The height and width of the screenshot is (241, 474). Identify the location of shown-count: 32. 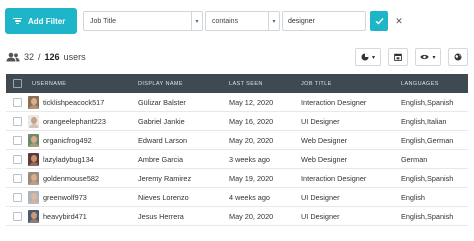
(29, 57).